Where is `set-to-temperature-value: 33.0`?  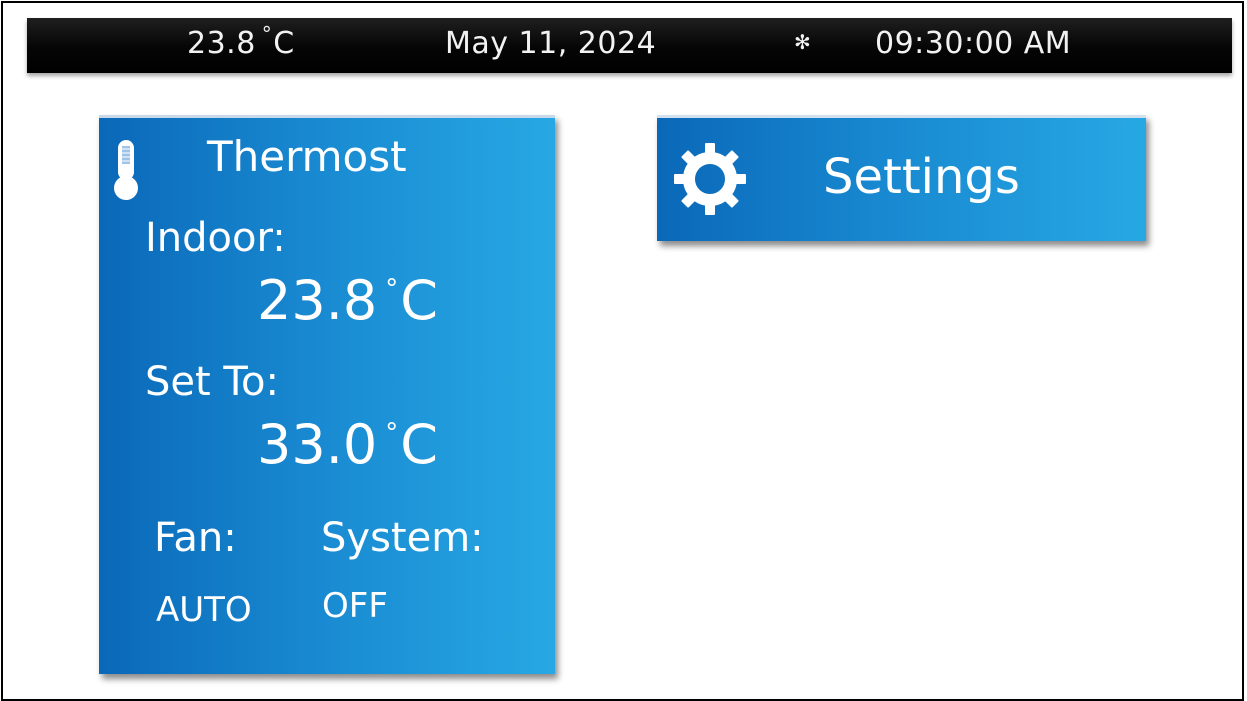 set-to-temperature-value: 33.0 is located at coordinates (317, 444).